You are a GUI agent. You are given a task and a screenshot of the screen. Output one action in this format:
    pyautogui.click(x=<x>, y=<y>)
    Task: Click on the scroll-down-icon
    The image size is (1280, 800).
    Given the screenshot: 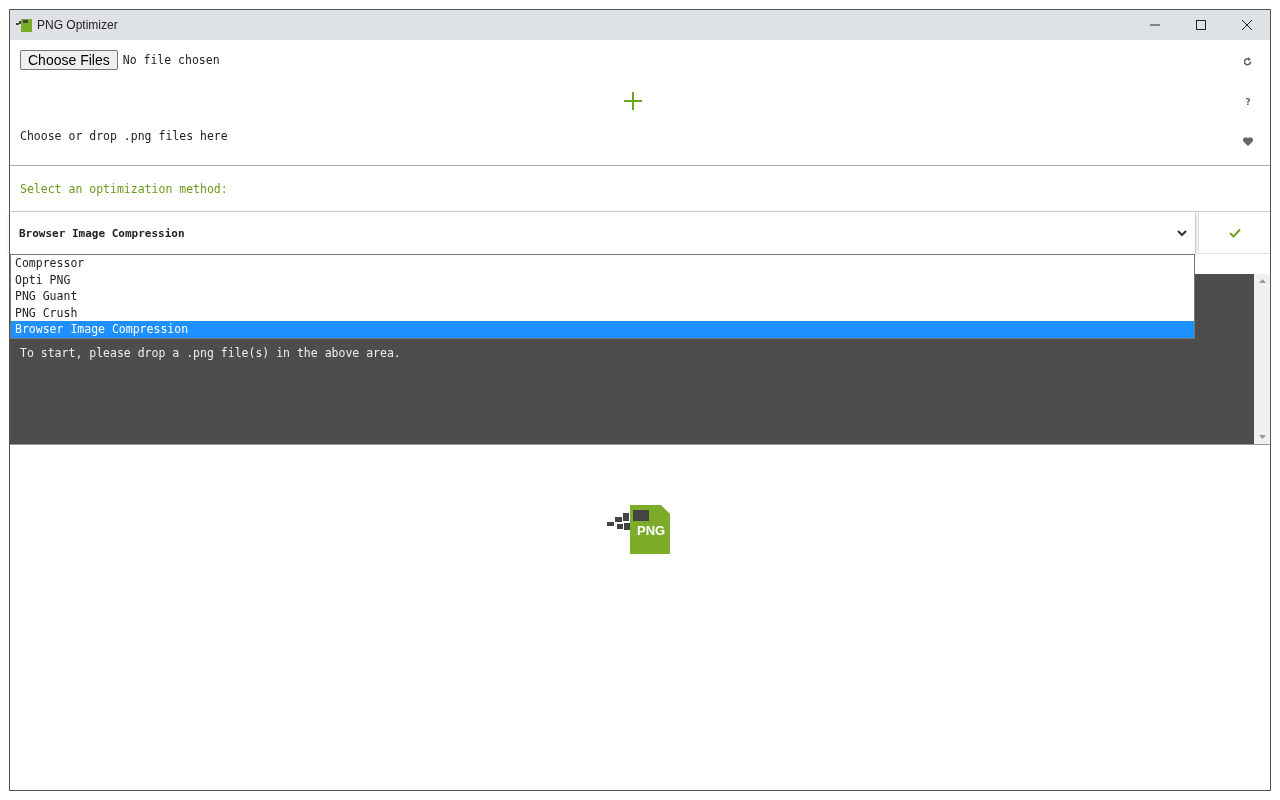 What is the action you would take?
    pyautogui.click(x=1262, y=437)
    